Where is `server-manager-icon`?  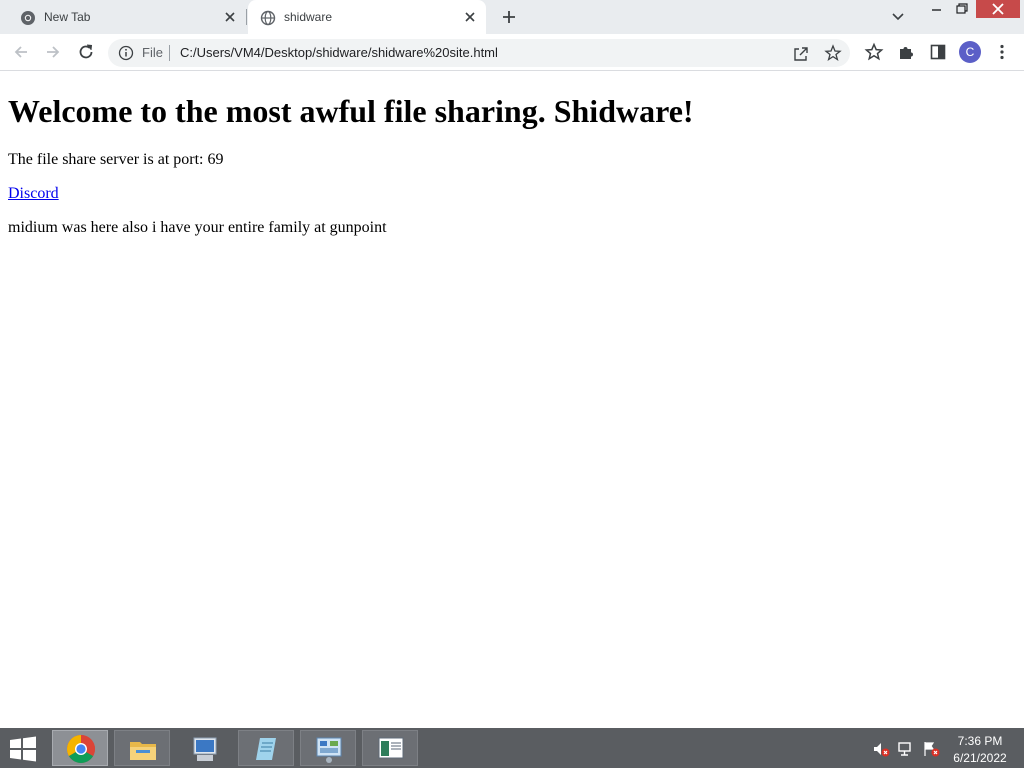
server-manager-icon is located at coordinates (205, 749).